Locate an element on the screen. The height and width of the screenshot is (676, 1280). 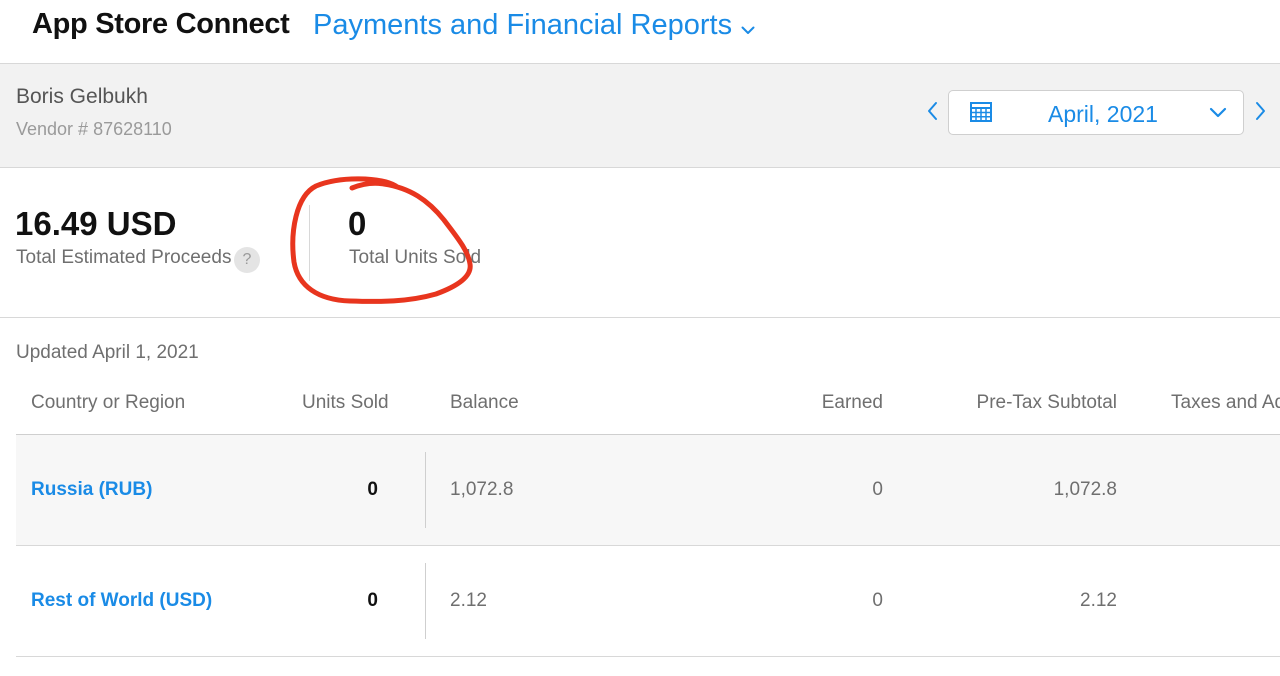
section-title: Payments and Financial Reports is located at coordinates (523, 25).